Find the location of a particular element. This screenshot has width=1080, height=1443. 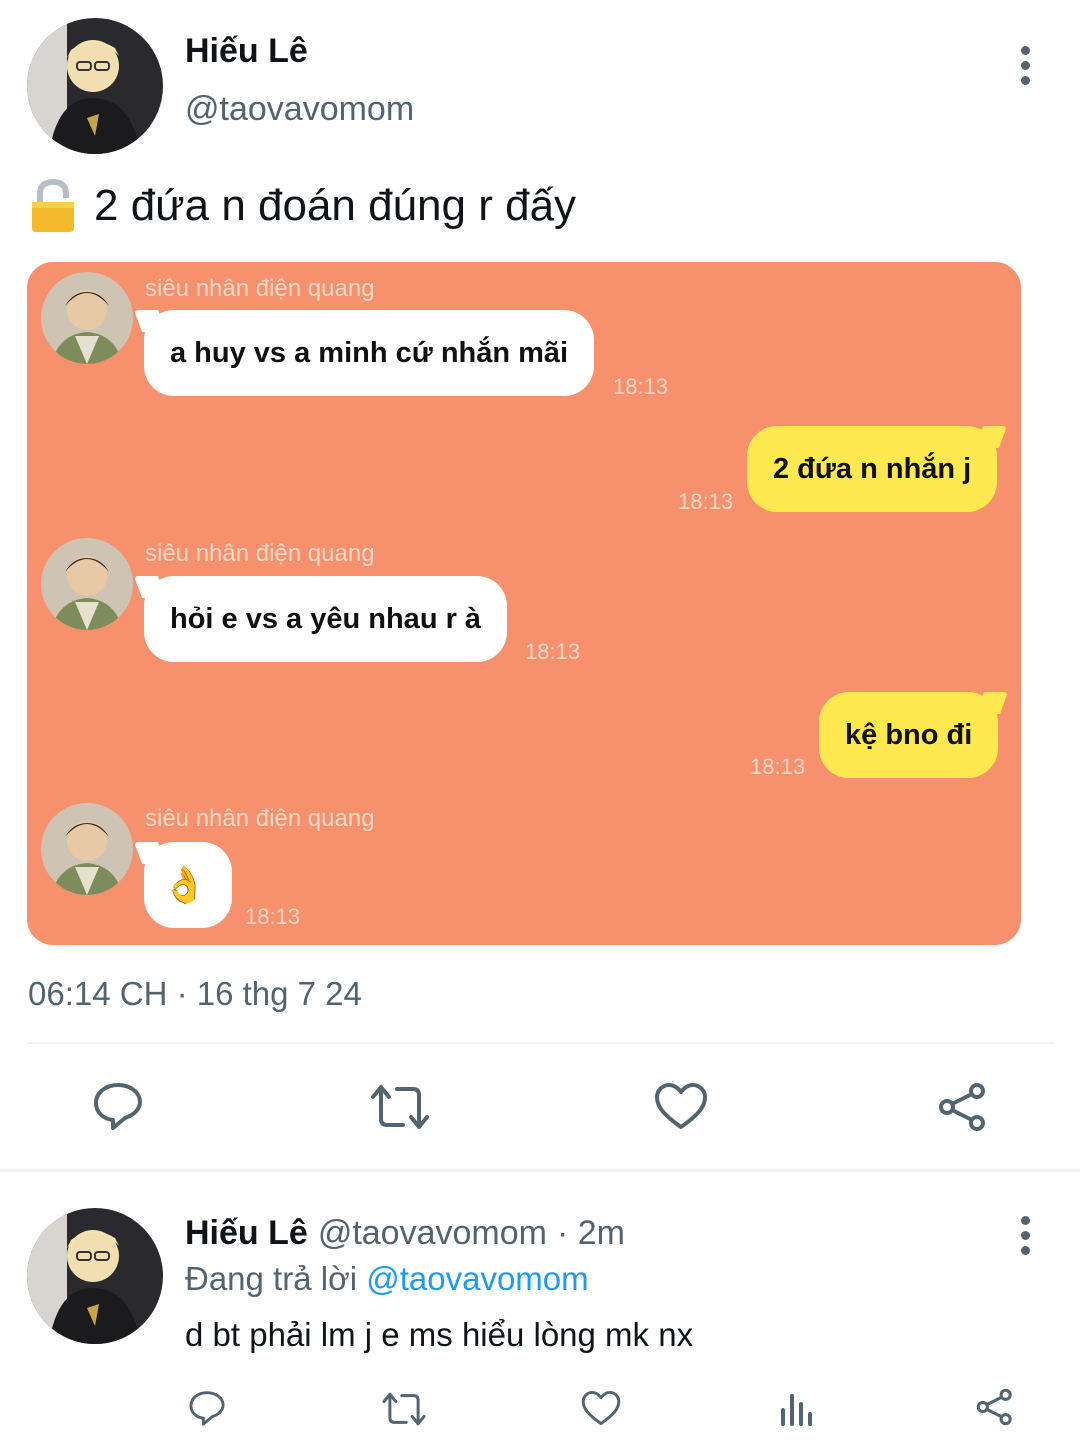

reply-author-avatar is located at coordinates (95, 1276).